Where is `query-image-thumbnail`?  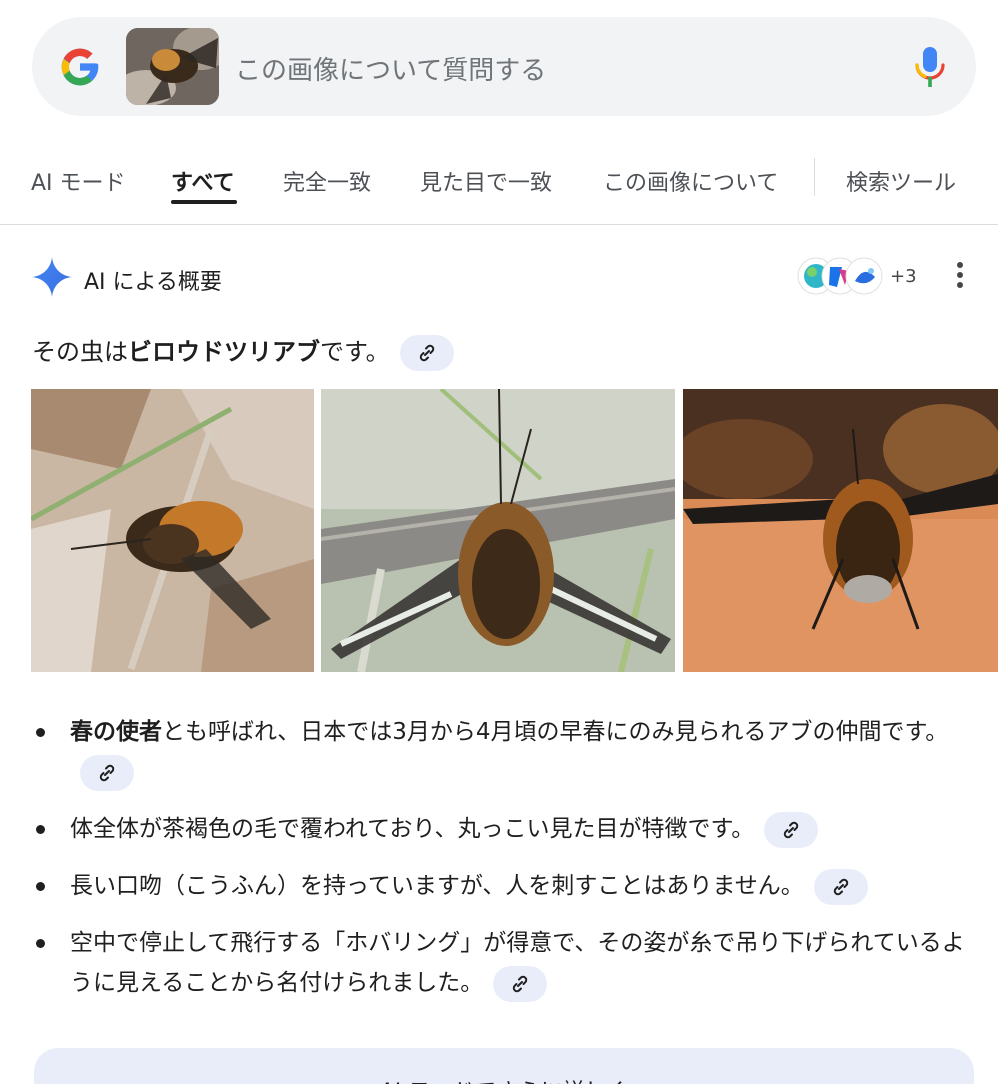
query-image-thumbnail is located at coordinates (172, 66).